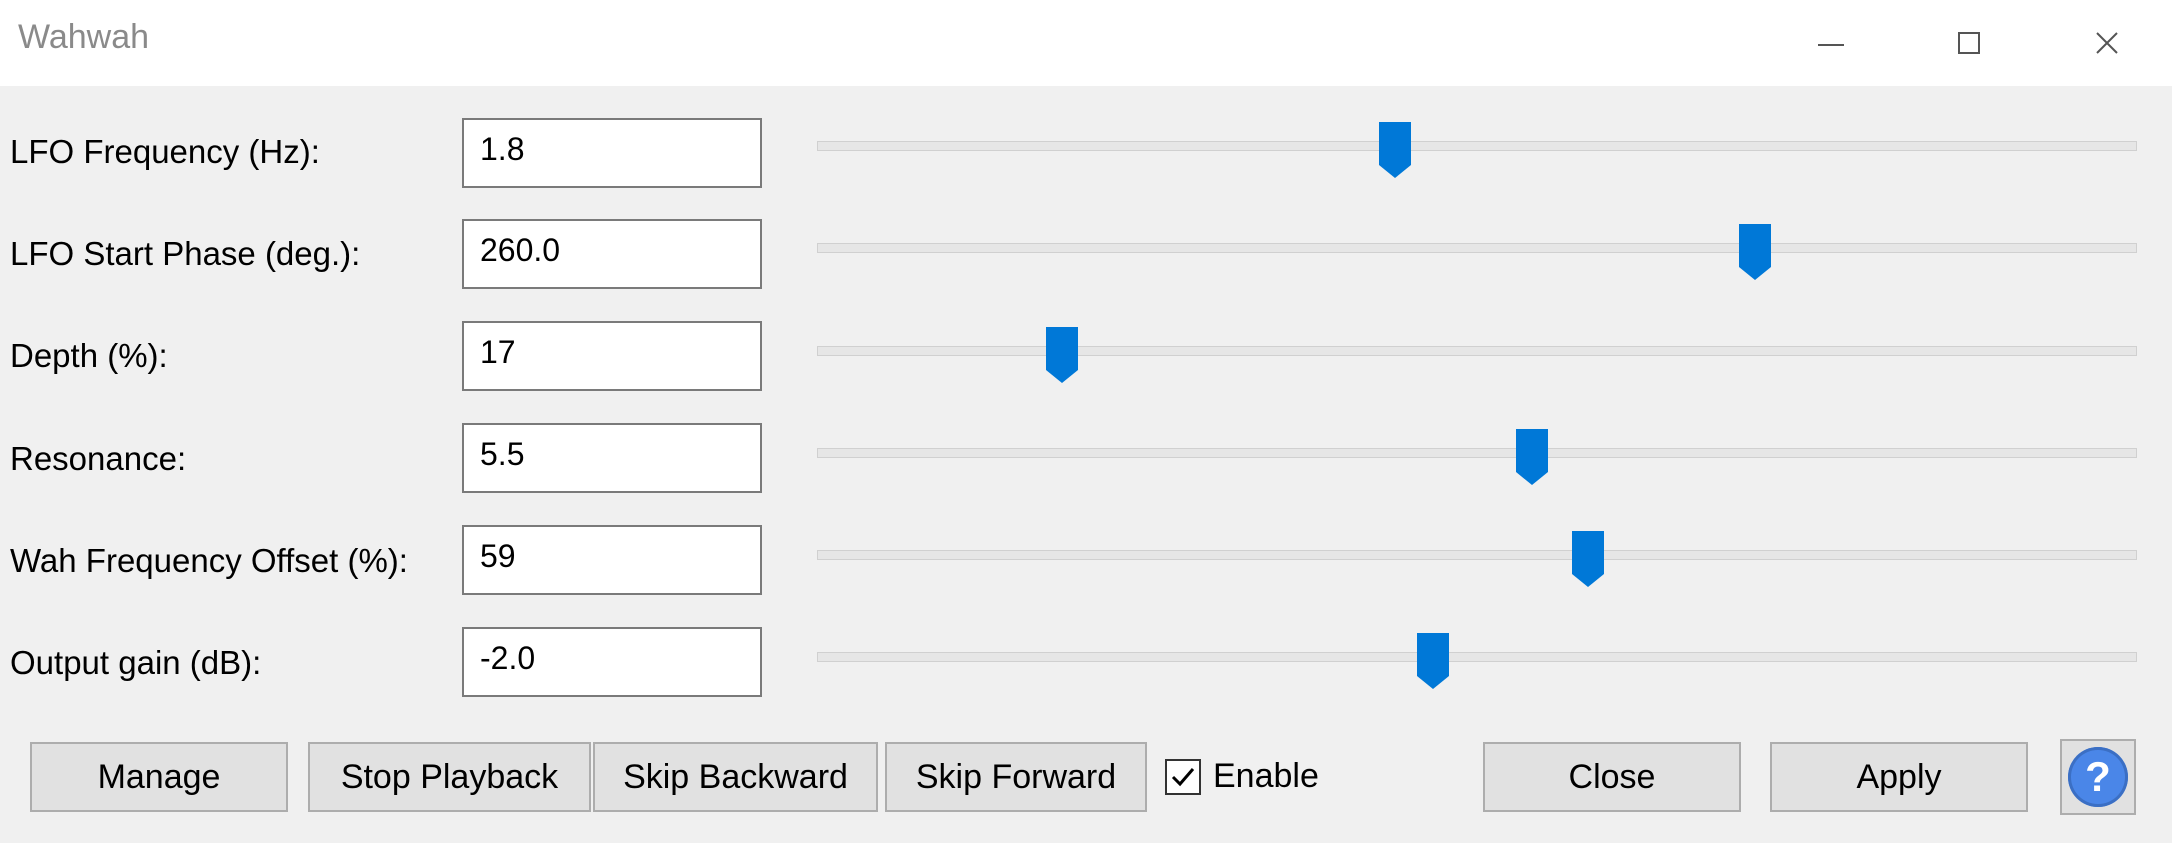 Image resolution: width=2178 pixels, height=843 pixels. What do you see at coordinates (449, 777) in the screenshot?
I see `stop-playback-button: Stop Playback` at bounding box center [449, 777].